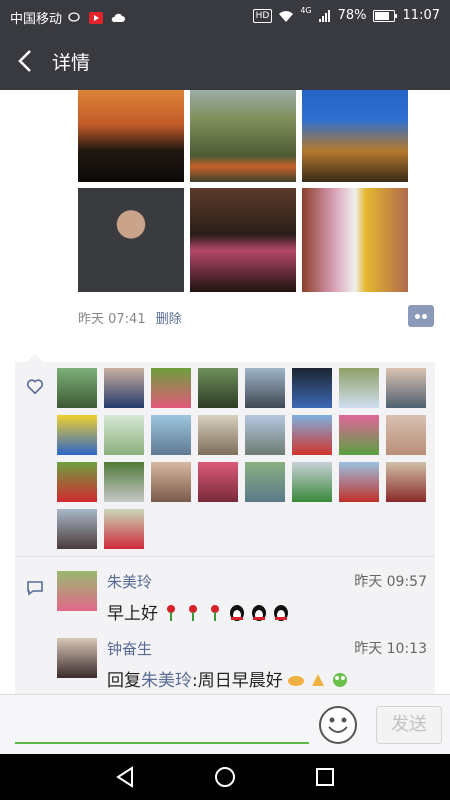 This screenshot has width=450, height=800. What do you see at coordinates (96, 17) in the screenshot?
I see `video-notification-icon` at bounding box center [96, 17].